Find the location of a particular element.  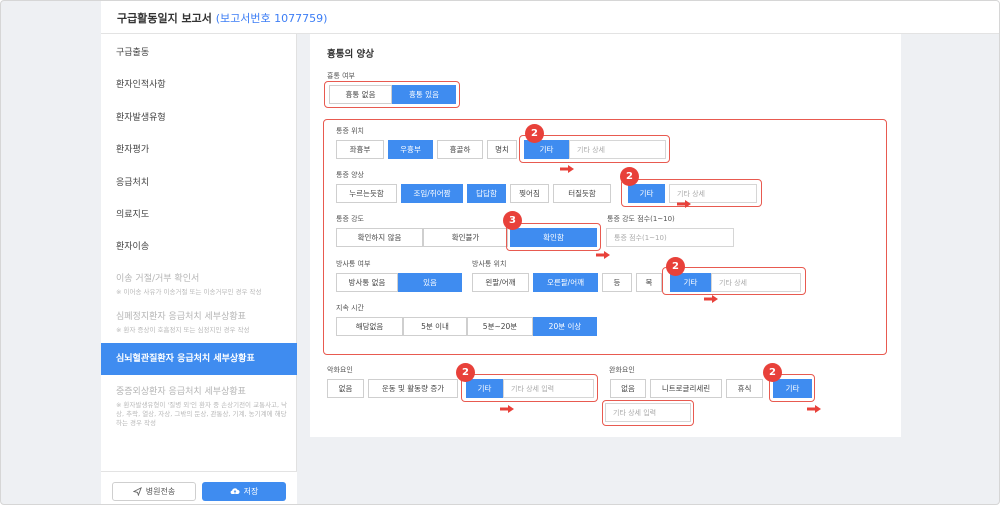

relieving-rest-option: 휴식 is located at coordinates (744, 388).